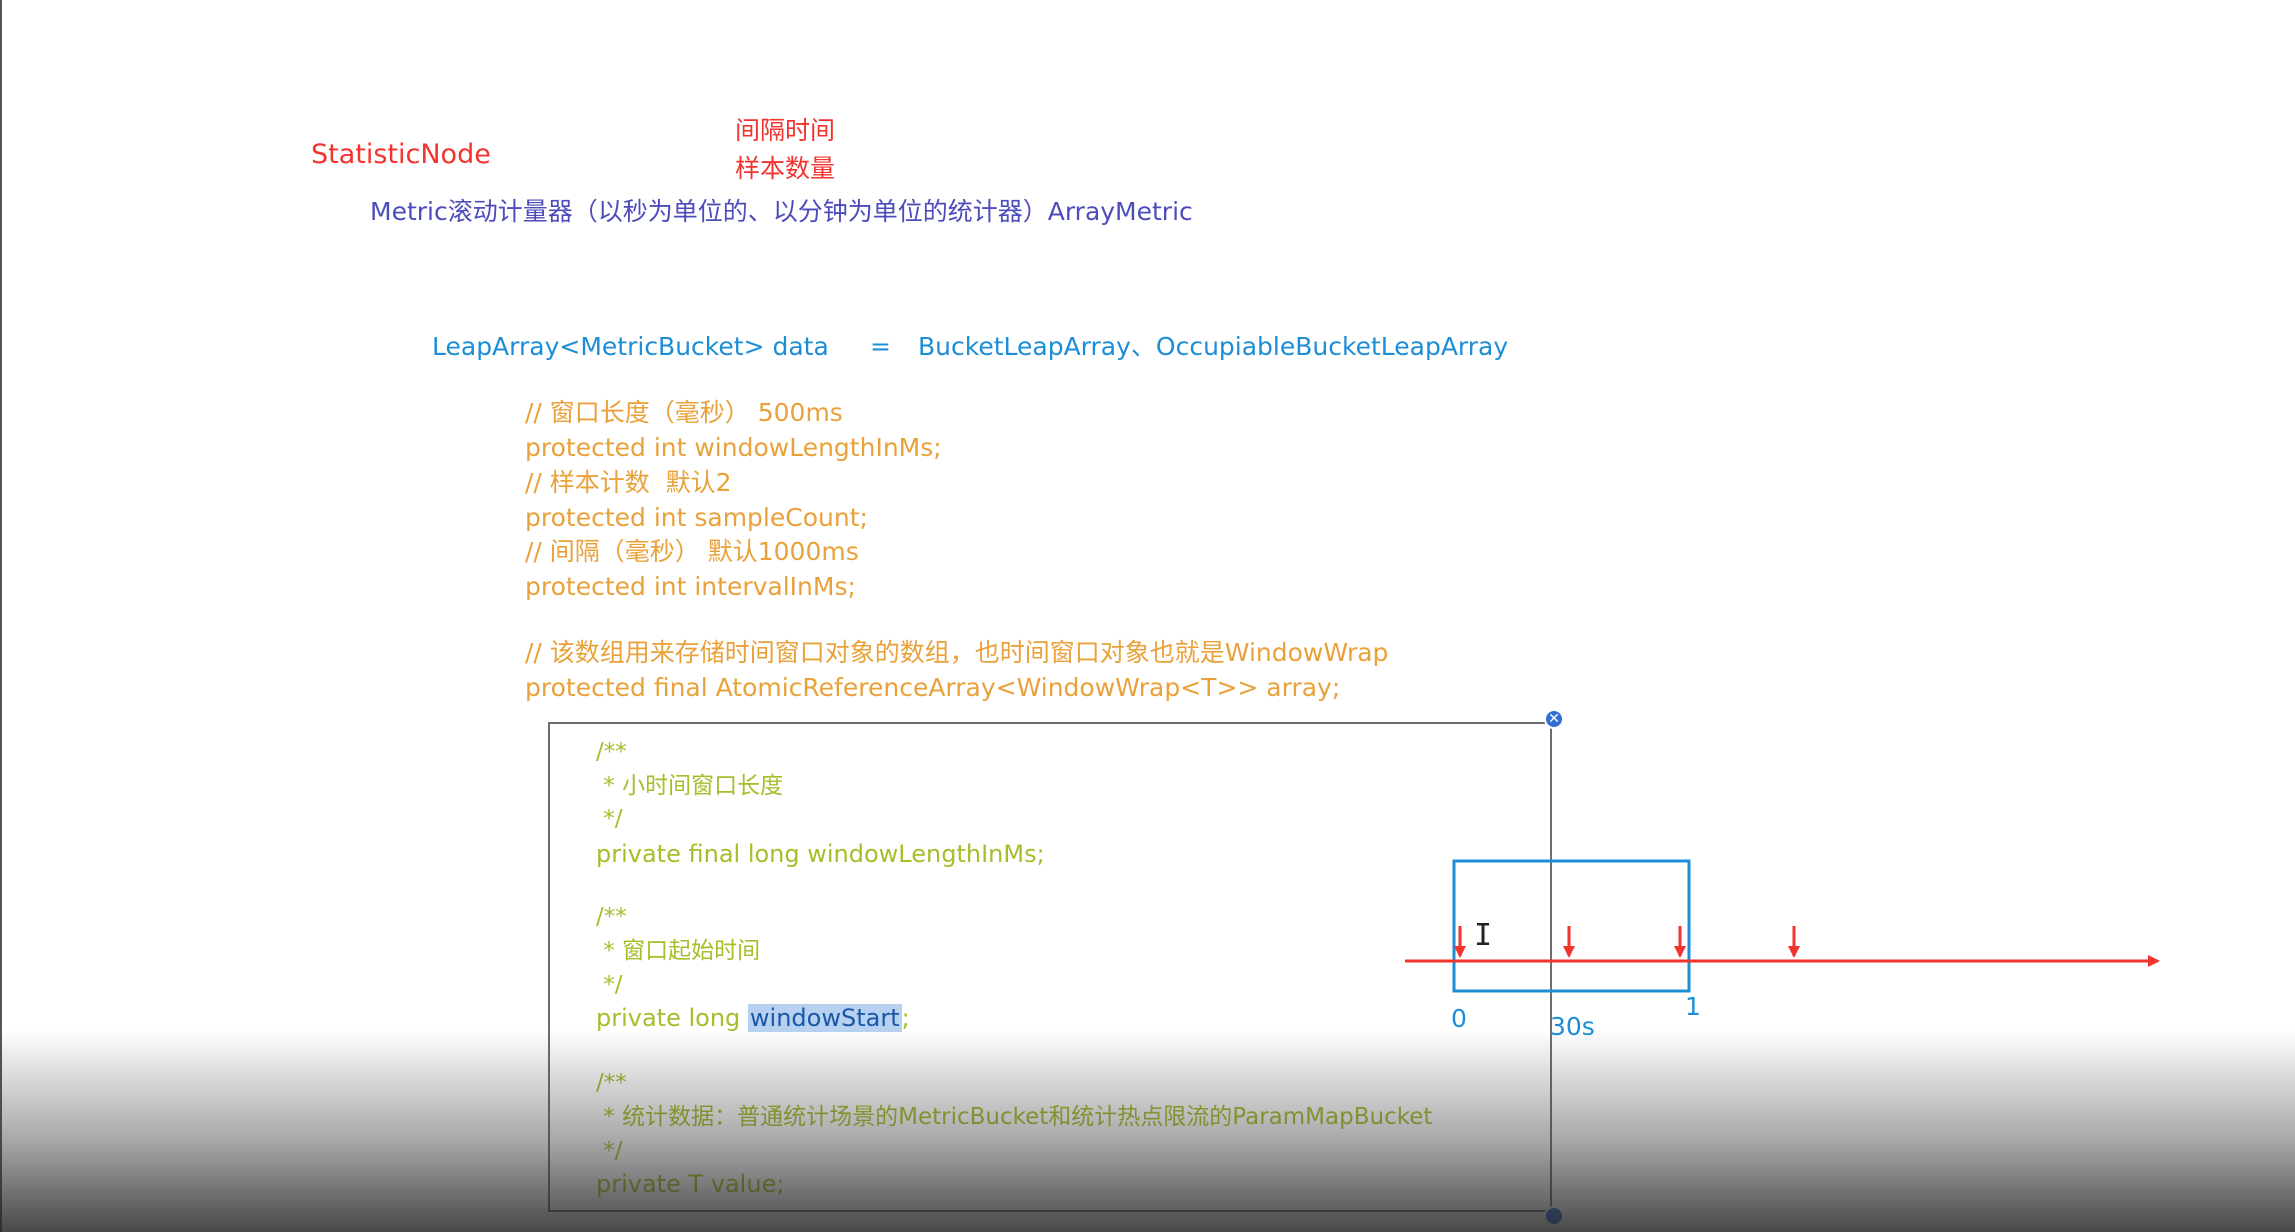 This screenshot has height=1232, width=2295. I want to click on resize-handle-icon, so click(1554, 1216).